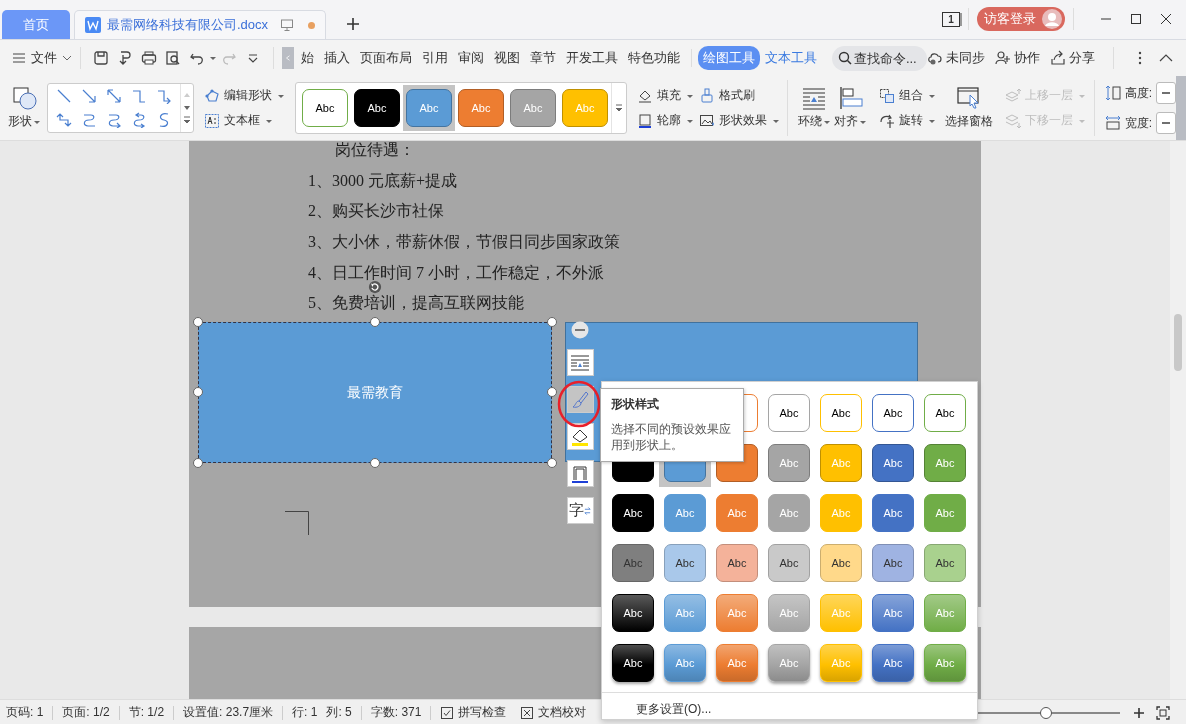 The width and height of the screenshot is (1186, 724). Describe the element at coordinates (1072, 58) in the screenshot. I see `share-button: 分享` at that location.